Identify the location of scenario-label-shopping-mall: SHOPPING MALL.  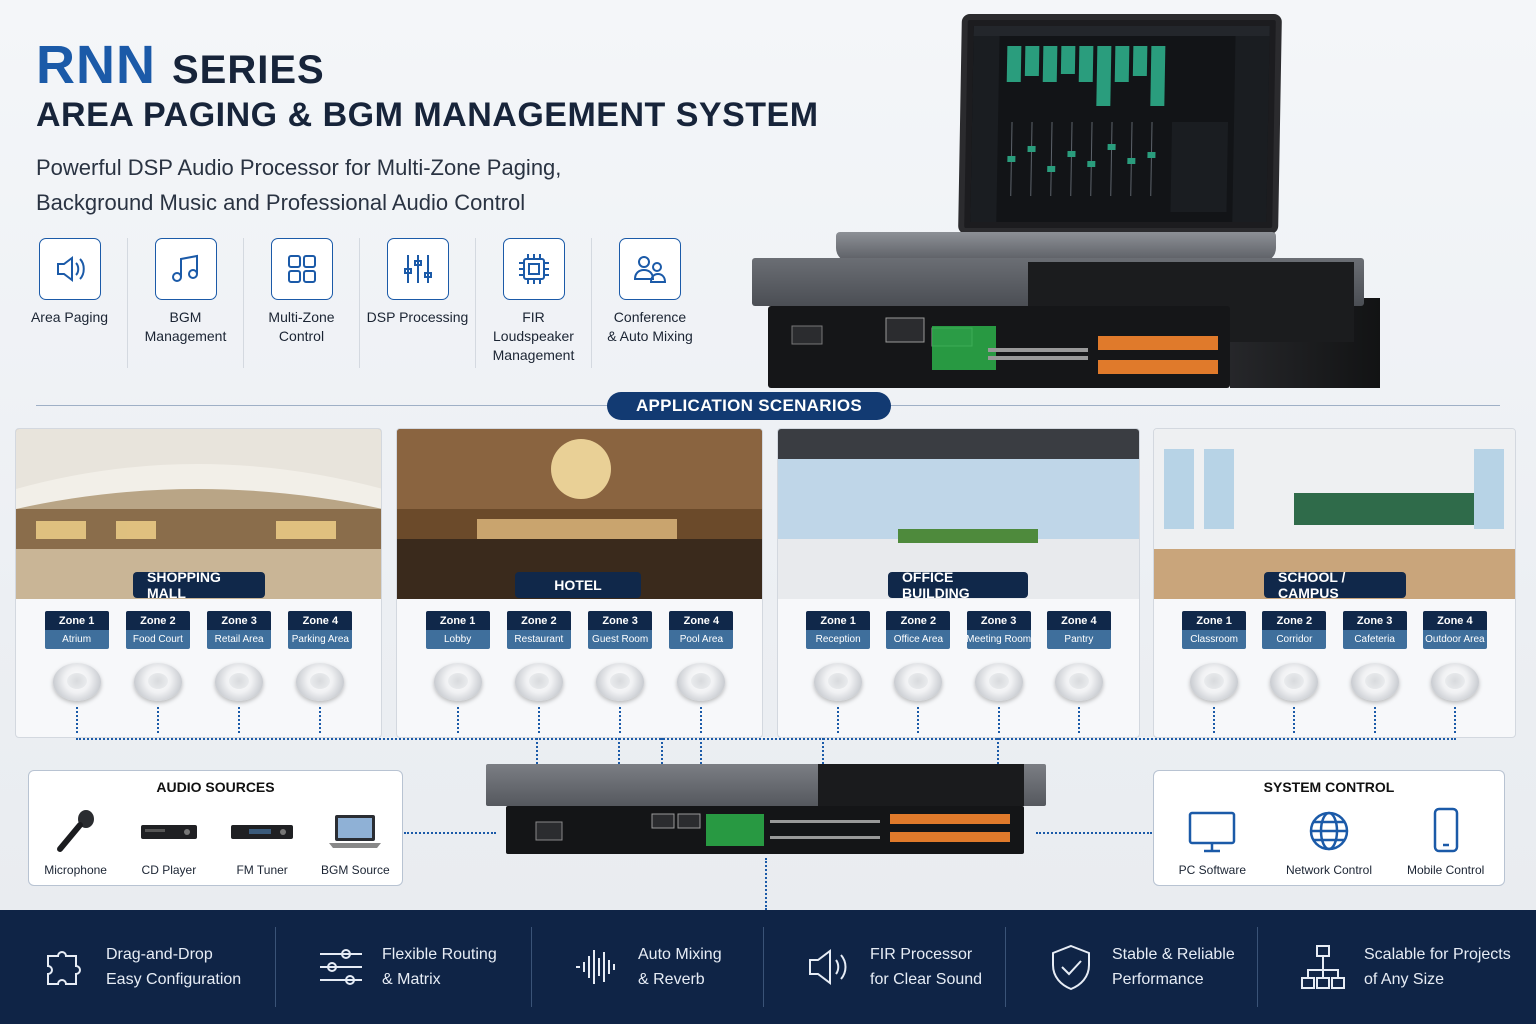
(199, 585).